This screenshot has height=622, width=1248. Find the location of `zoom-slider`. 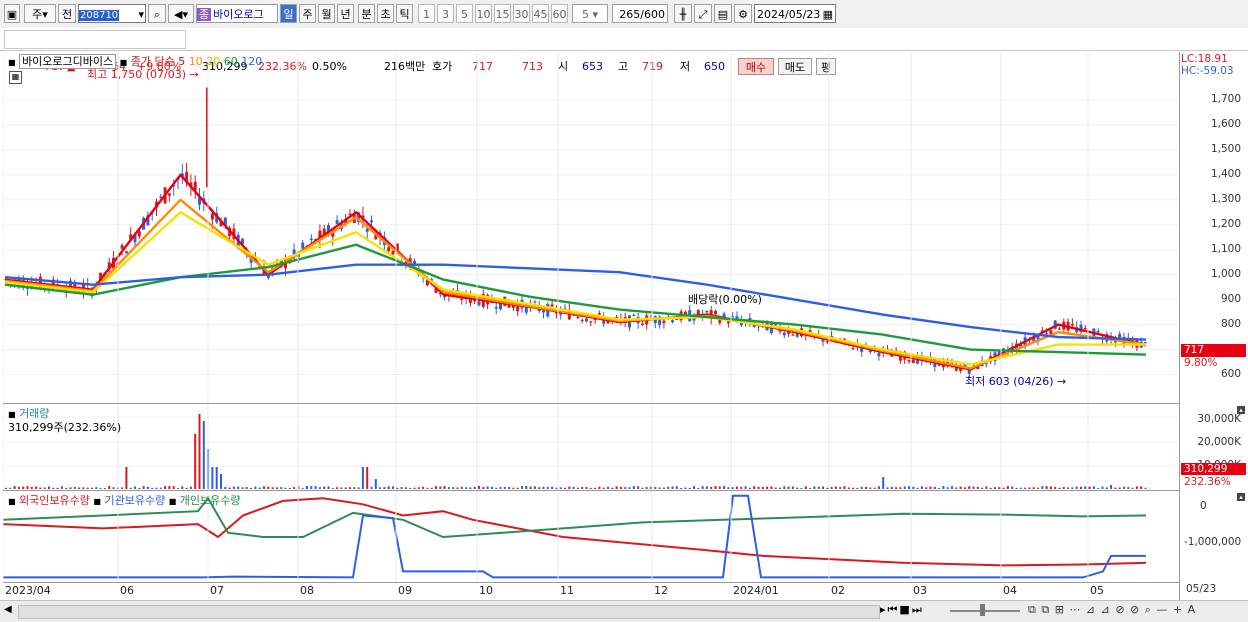

zoom-slider is located at coordinates (985, 611).